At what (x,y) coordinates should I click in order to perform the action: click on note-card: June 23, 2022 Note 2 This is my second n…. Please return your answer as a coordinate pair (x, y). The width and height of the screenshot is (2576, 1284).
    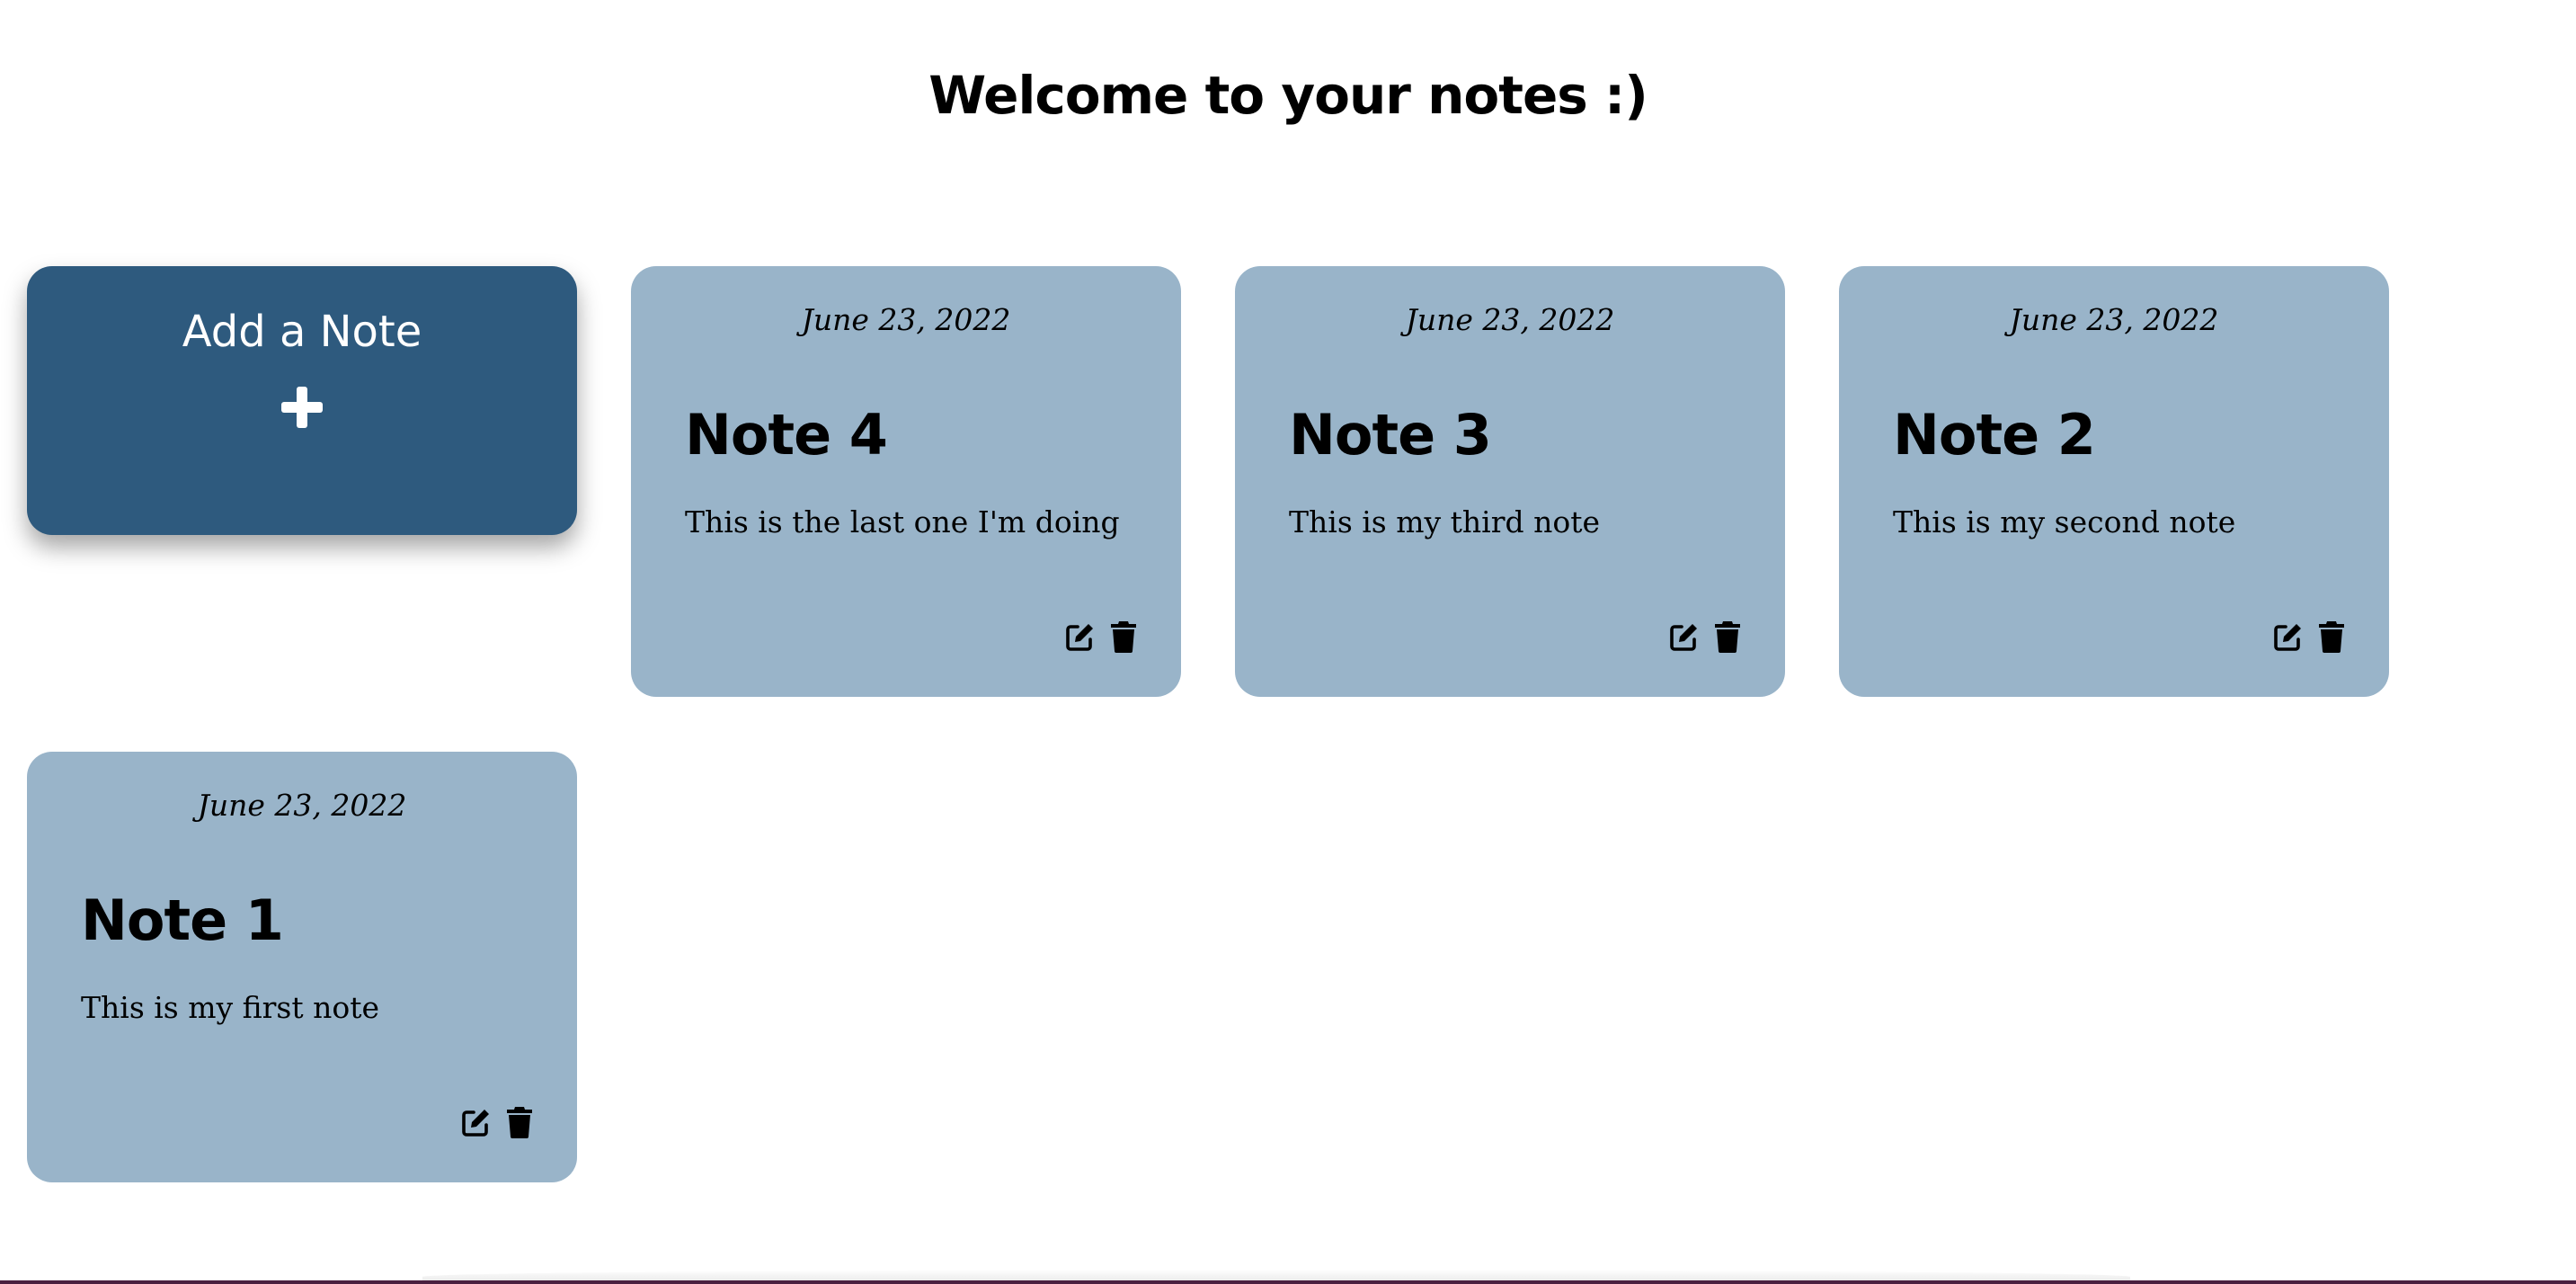
    Looking at the image, I should click on (2114, 481).